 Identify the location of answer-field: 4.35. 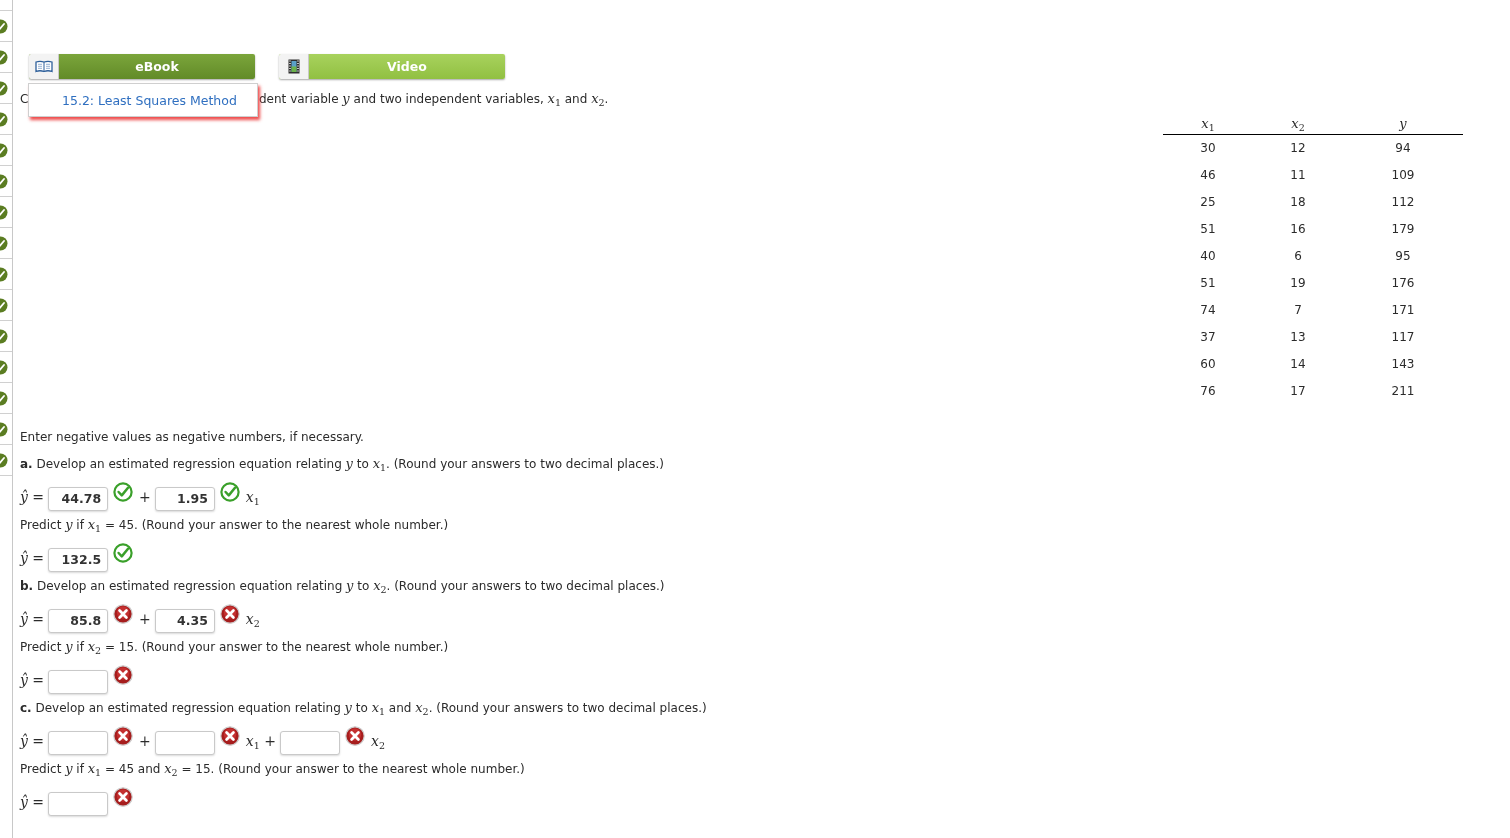
(184, 620).